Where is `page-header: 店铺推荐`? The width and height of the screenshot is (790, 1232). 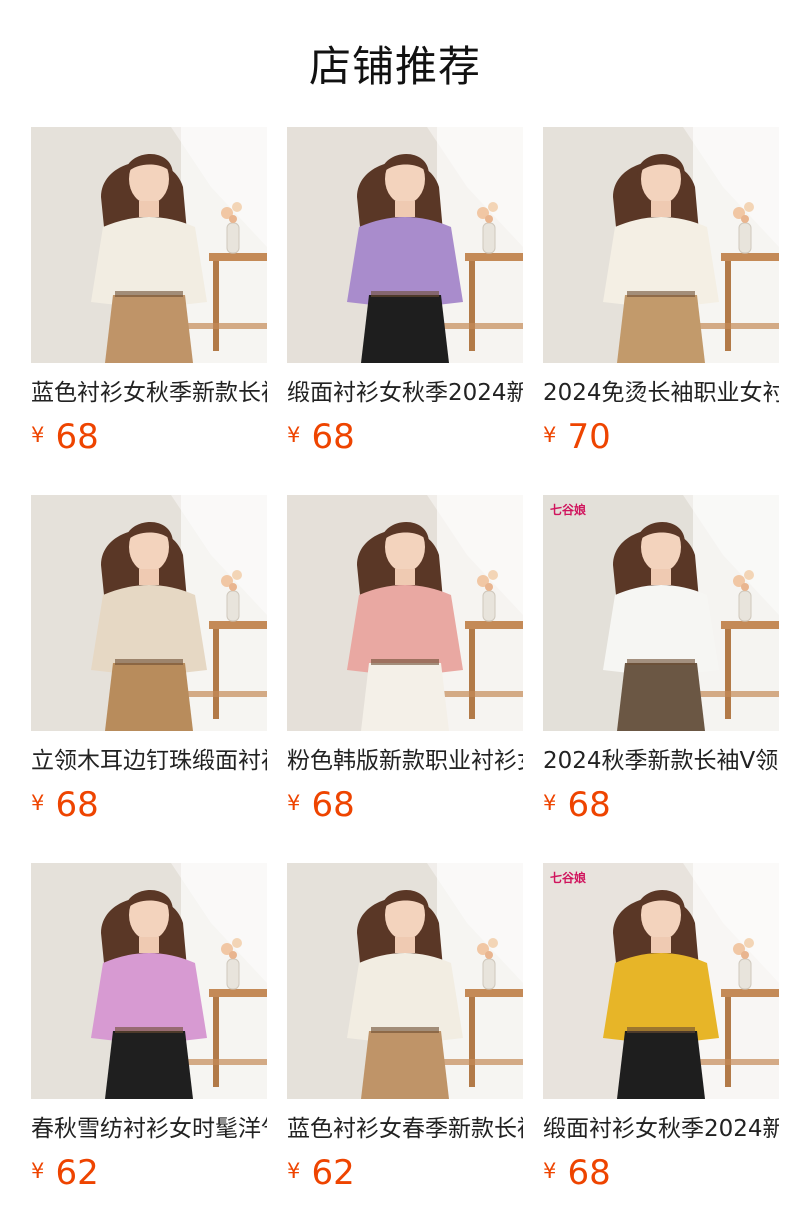
page-header: 店铺推荐 is located at coordinates (395, 63).